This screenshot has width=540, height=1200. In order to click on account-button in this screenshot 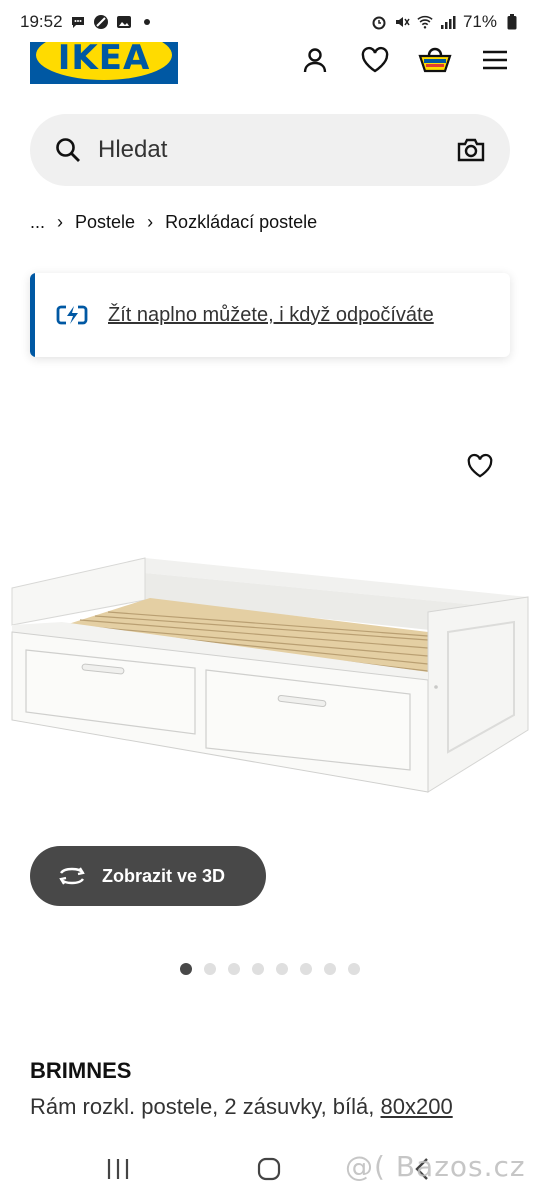, I will do `click(315, 60)`.